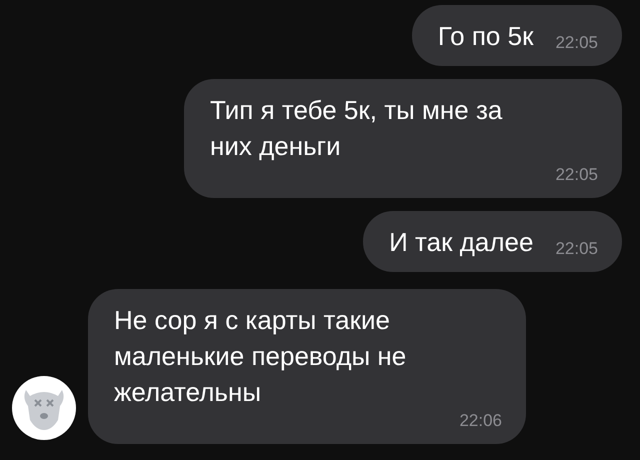  What do you see at coordinates (461, 242) in the screenshot?
I see `message-text: И так далее` at bounding box center [461, 242].